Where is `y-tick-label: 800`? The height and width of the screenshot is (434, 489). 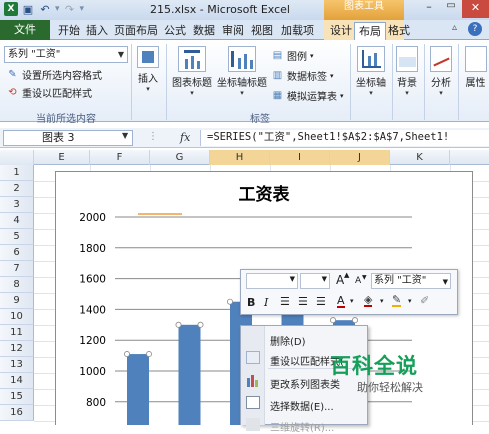 y-tick-label: 800 is located at coordinates (96, 403).